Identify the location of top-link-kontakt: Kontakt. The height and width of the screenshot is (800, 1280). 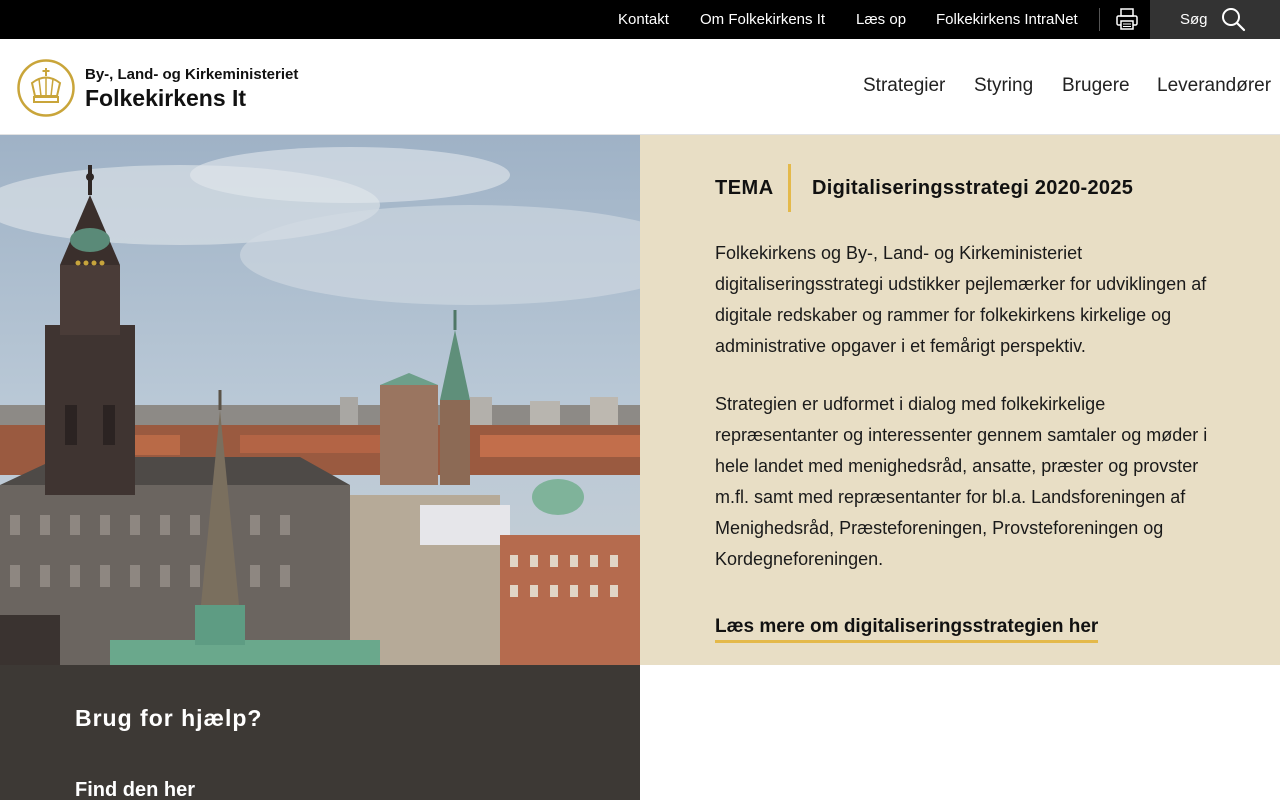
(643, 19).